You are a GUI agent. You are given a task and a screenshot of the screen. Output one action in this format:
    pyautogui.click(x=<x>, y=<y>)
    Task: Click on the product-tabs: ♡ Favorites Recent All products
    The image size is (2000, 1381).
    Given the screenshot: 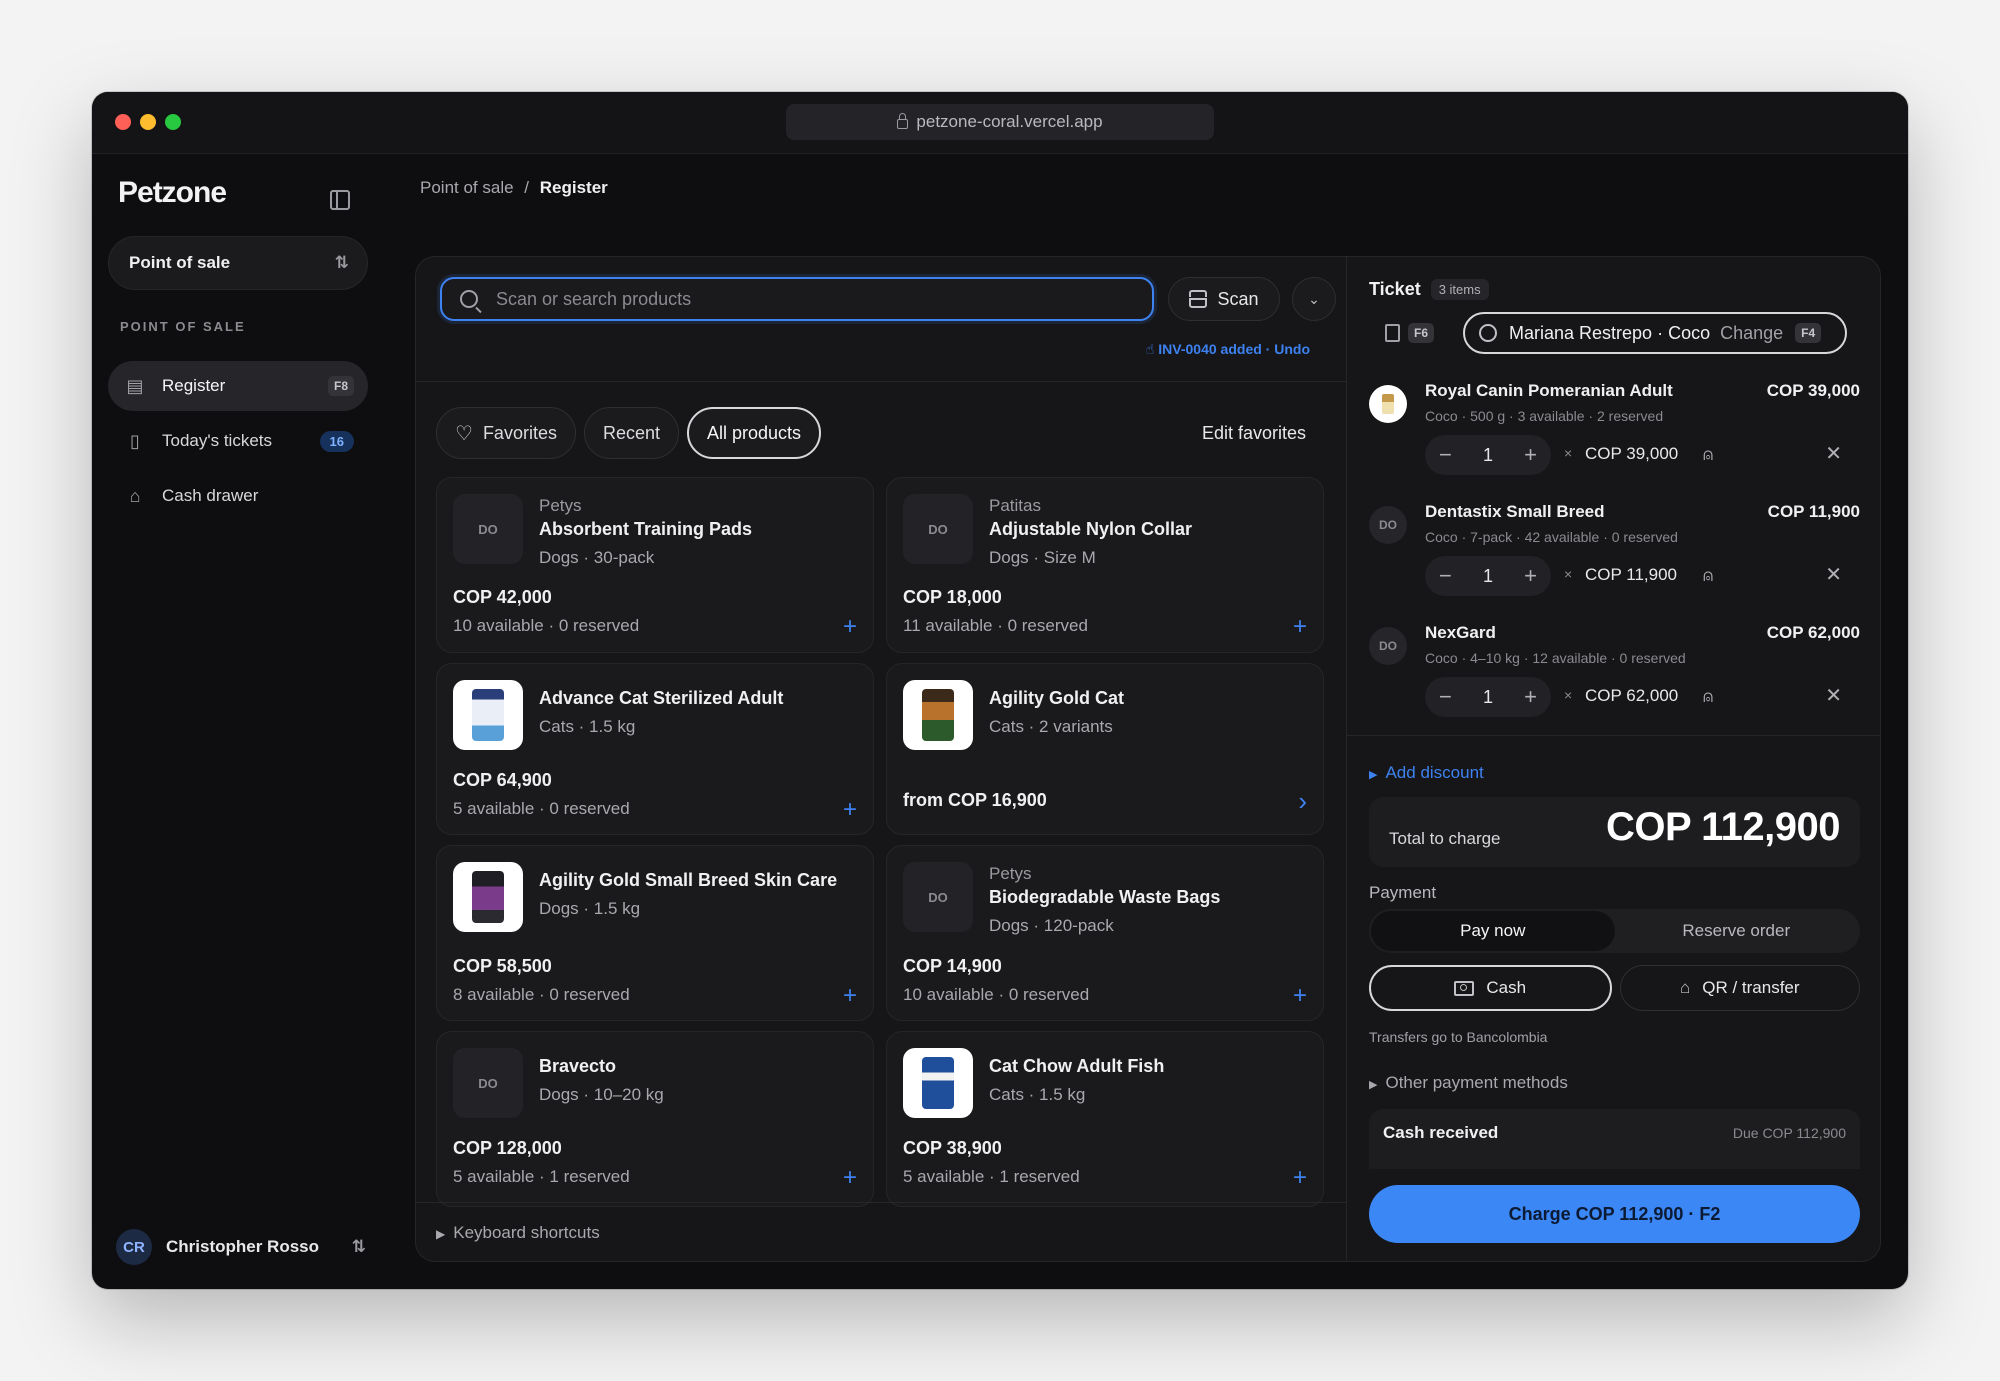 What is the action you would take?
    pyautogui.click(x=629, y=433)
    